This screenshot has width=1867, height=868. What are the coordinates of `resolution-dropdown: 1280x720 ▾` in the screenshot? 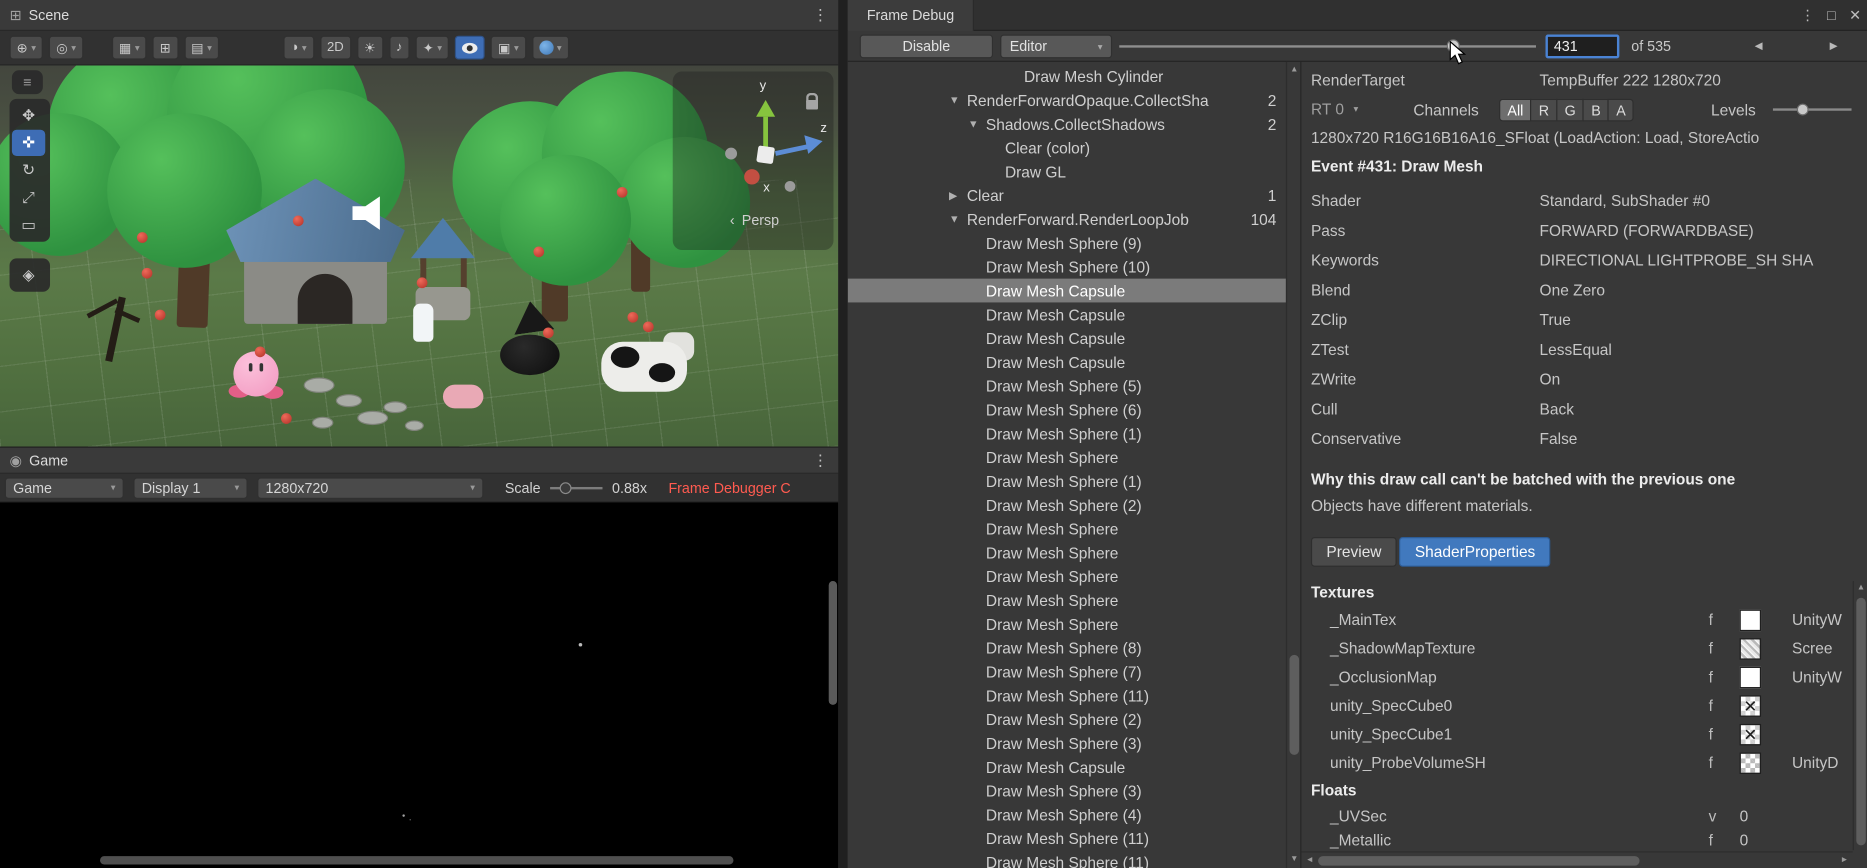 It's located at (370, 487).